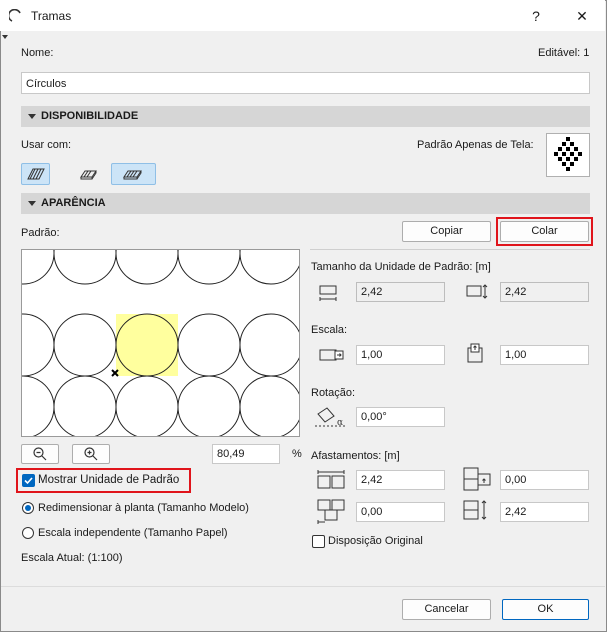 The image size is (607, 632). Describe the element at coordinates (73, 203) in the screenshot. I see `appearance-header: APARÊNCIA` at that location.